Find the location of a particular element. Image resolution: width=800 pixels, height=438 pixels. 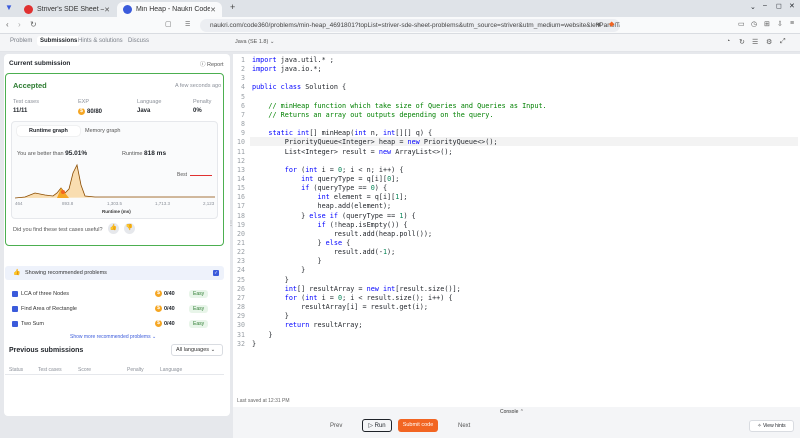

extensions-icon: ⊞ is located at coordinates (767, 24).